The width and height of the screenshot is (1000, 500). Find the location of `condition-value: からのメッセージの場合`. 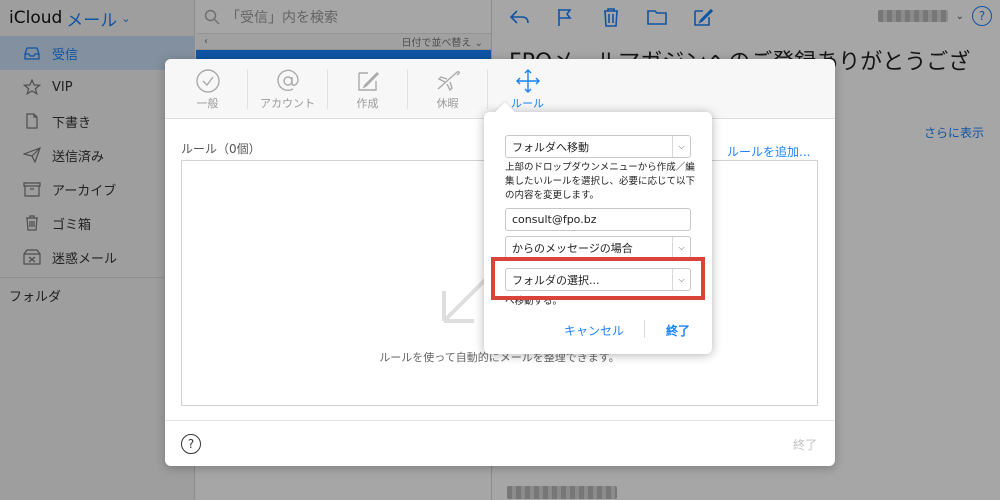

condition-value: からのメッセージの場合 is located at coordinates (572, 248).